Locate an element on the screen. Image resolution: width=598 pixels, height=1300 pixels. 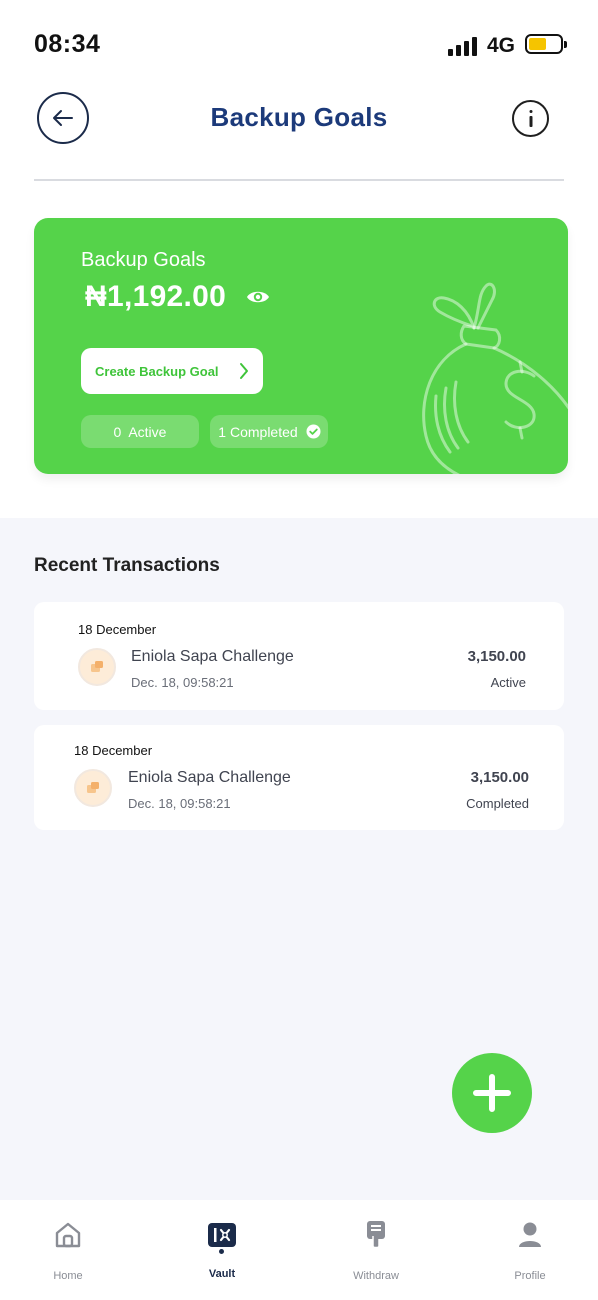
active-goals-pill: 0 Active is located at coordinates (140, 431).